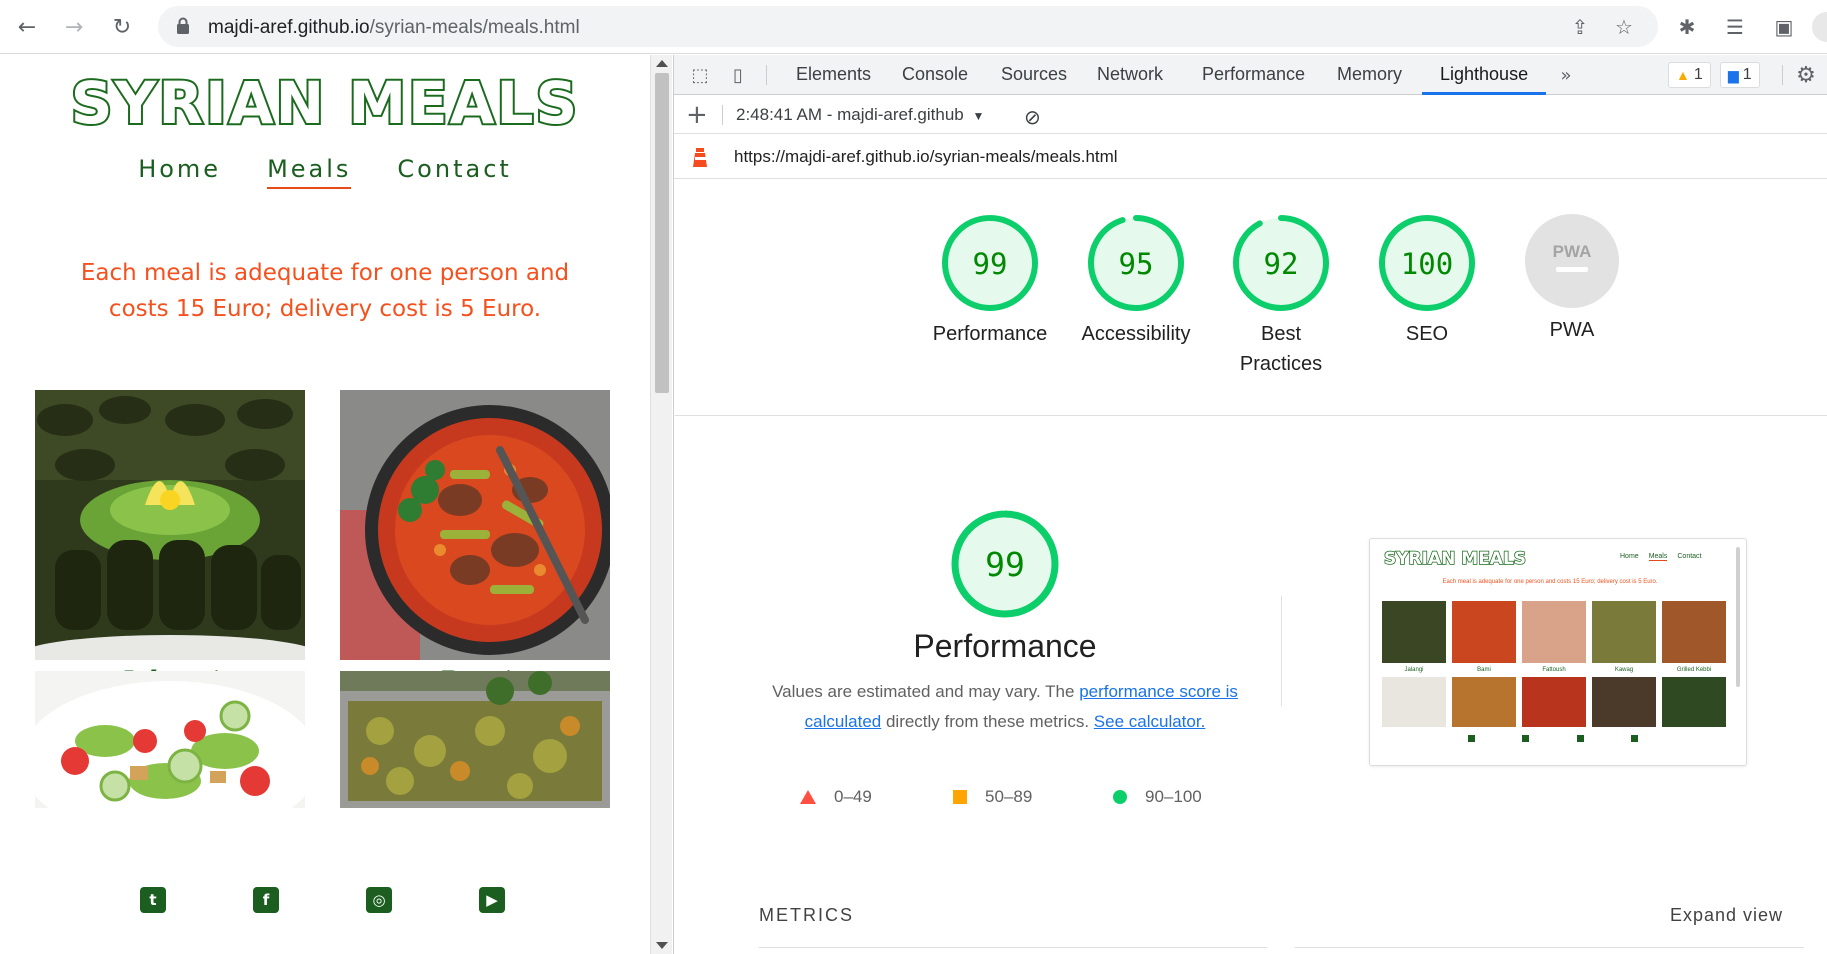 This screenshot has width=1827, height=954. I want to click on jalangi-photo, so click(170, 525).